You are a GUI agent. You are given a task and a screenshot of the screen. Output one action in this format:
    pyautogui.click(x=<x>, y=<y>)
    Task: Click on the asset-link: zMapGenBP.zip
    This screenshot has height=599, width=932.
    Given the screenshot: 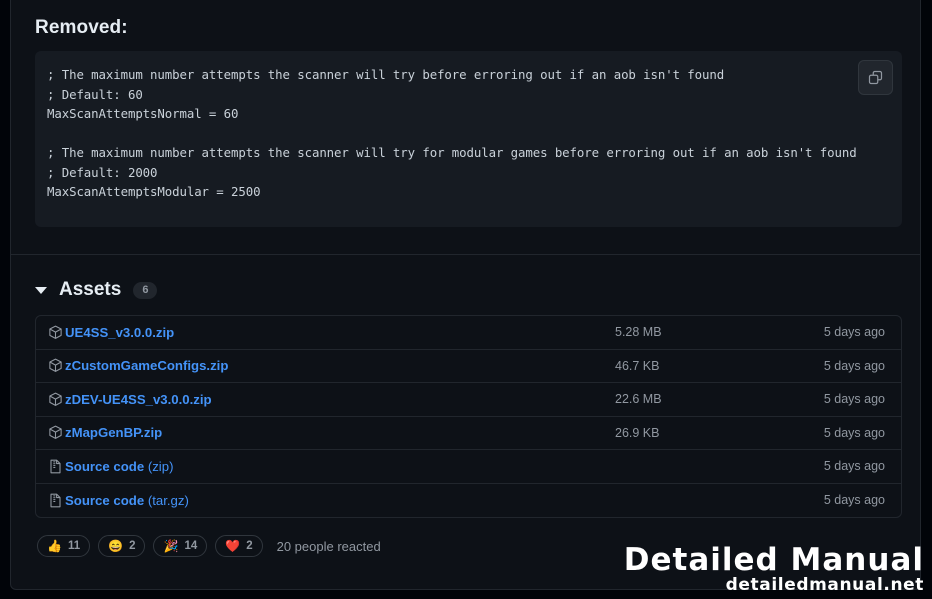 What is the action you would take?
    pyautogui.click(x=113, y=432)
    